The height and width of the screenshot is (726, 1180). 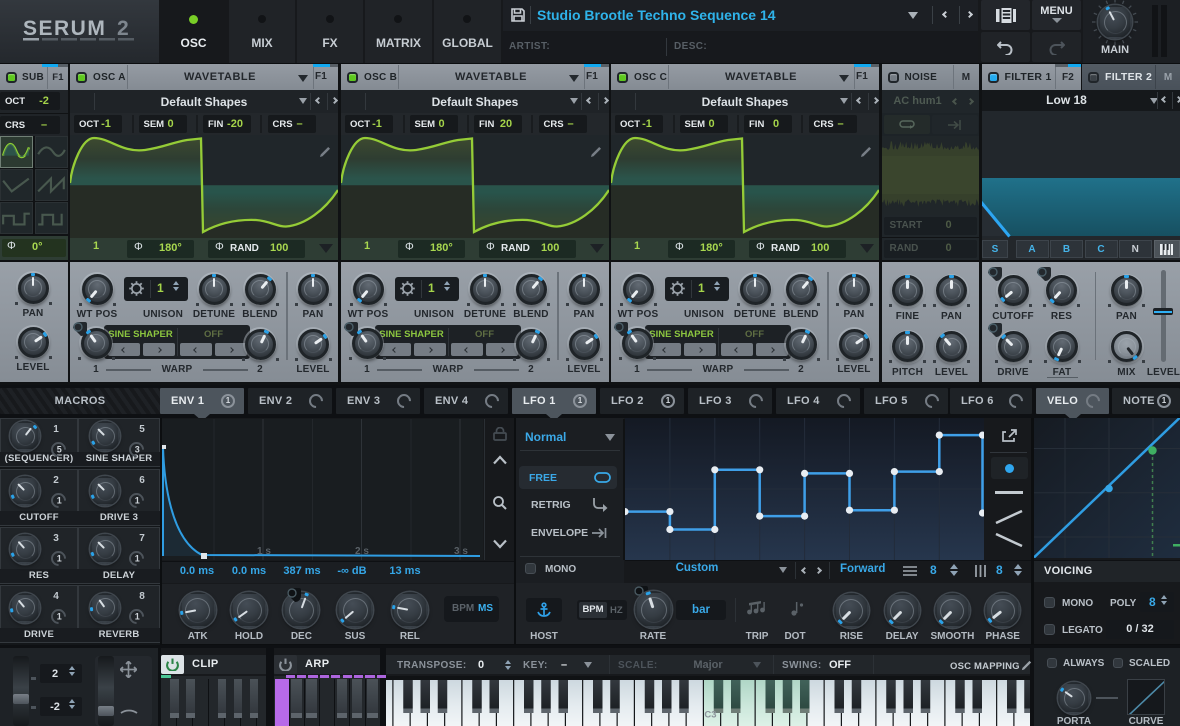 I want to click on svg-text: 2, so click(x=123, y=28).